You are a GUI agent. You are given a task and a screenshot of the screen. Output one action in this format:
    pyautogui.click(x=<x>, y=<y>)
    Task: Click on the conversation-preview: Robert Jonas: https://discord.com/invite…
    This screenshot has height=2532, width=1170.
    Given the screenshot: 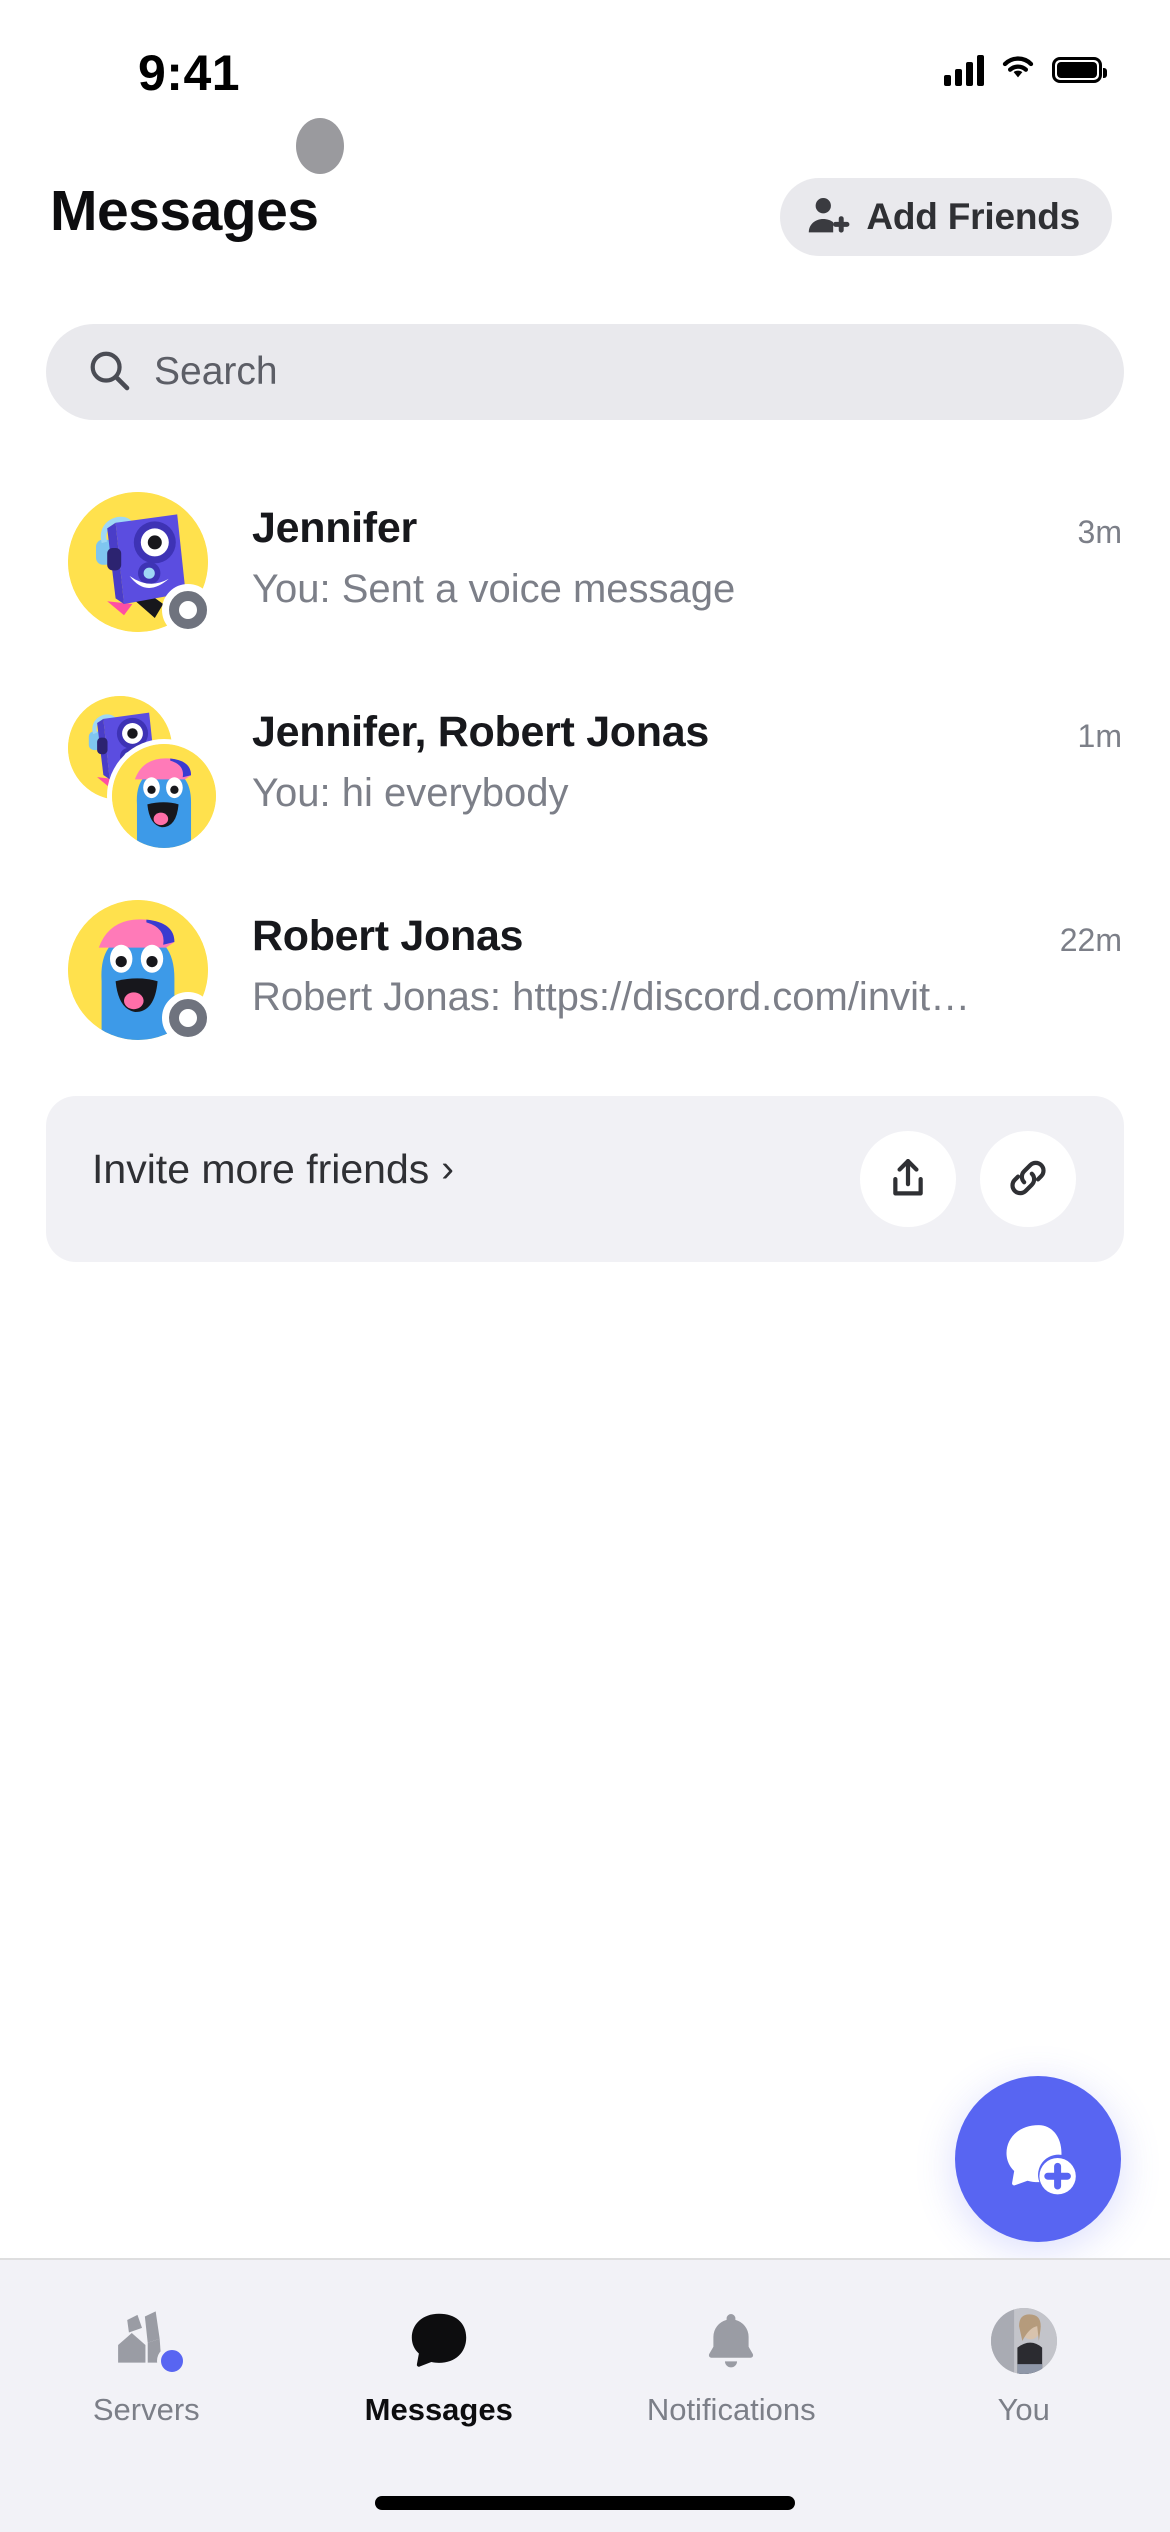 What is the action you would take?
    pyautogui.click(x=616, y=997)
    